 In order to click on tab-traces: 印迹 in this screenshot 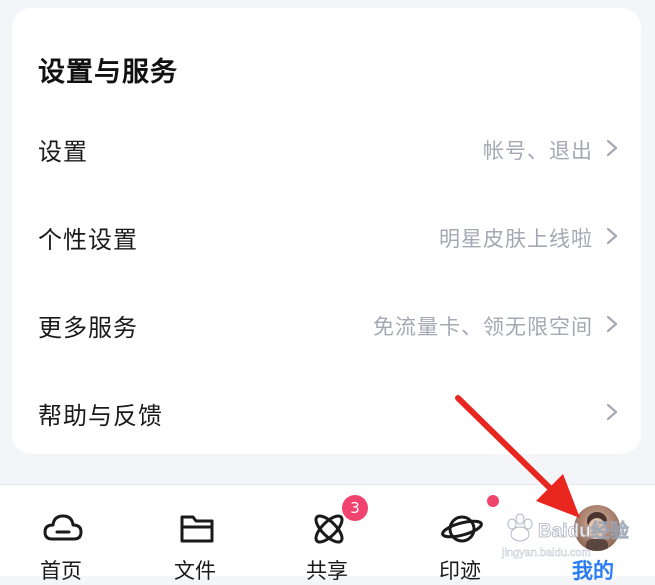, I will do `click(460, 534)`.